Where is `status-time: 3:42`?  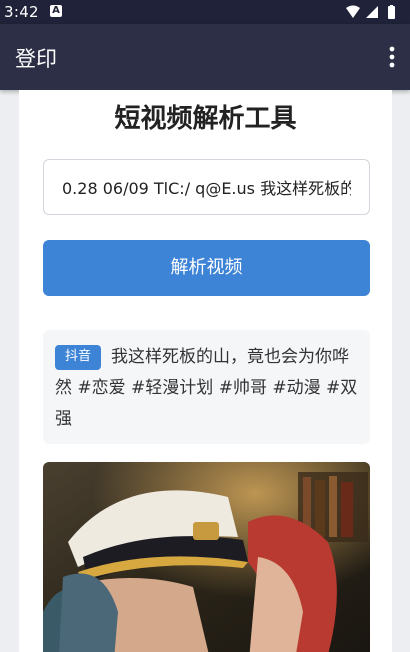 status-time: 3:42 is located at coordinates (21, 12).